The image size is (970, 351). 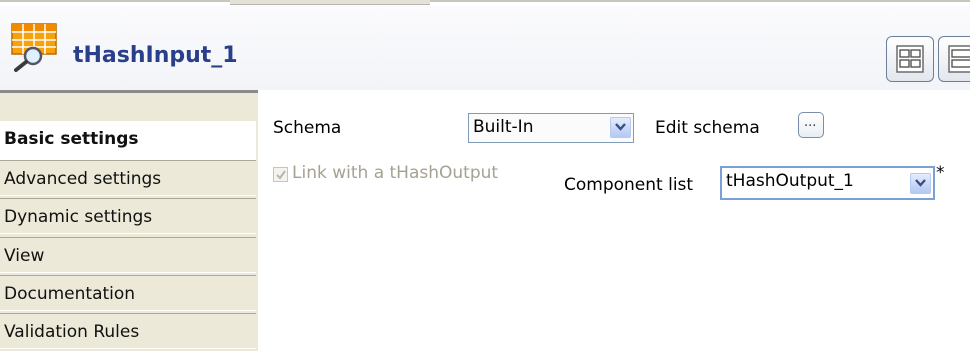 I want to click on layout-rows-button, so click(x=954, y=59).